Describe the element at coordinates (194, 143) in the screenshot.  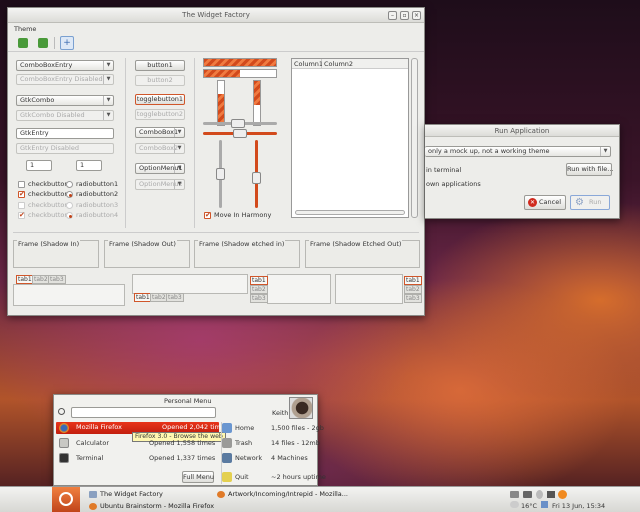
I see `vertical-separator` at that location.